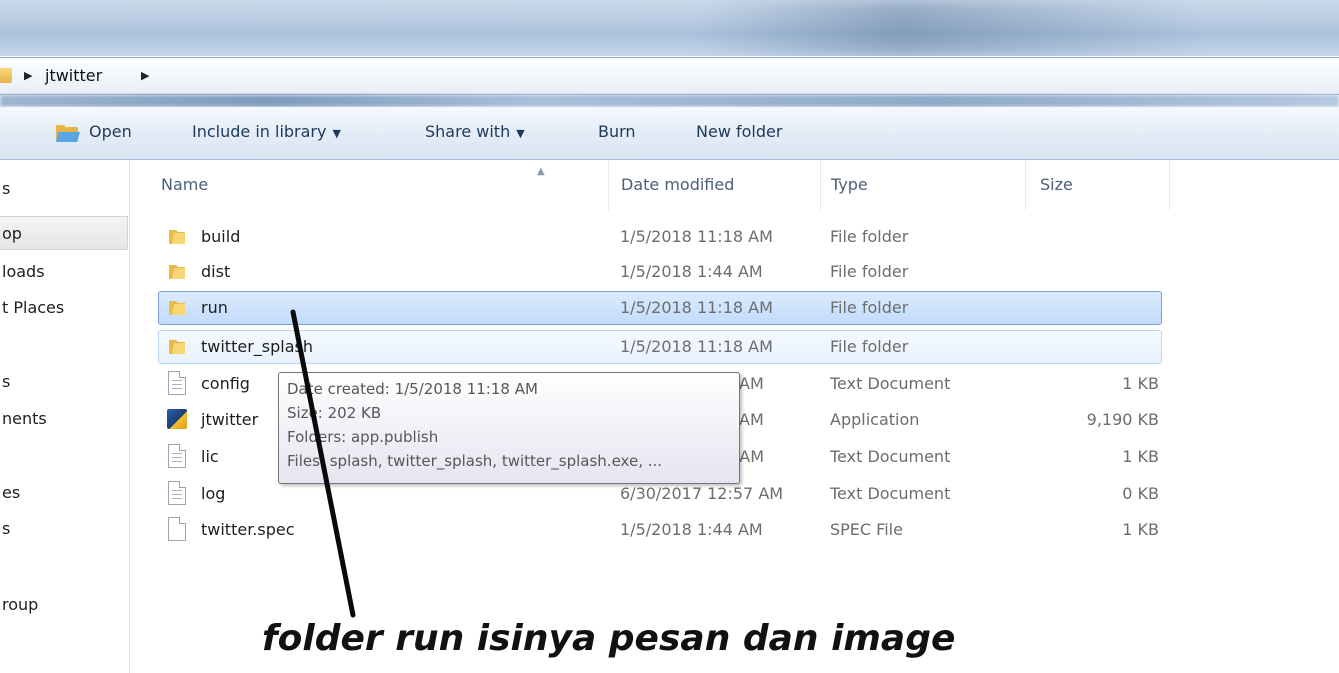 The width and height of the screenshot is (1339, 673). I want to click on breadcrumb-jtwitter: jtwitter, so click(73, 75).